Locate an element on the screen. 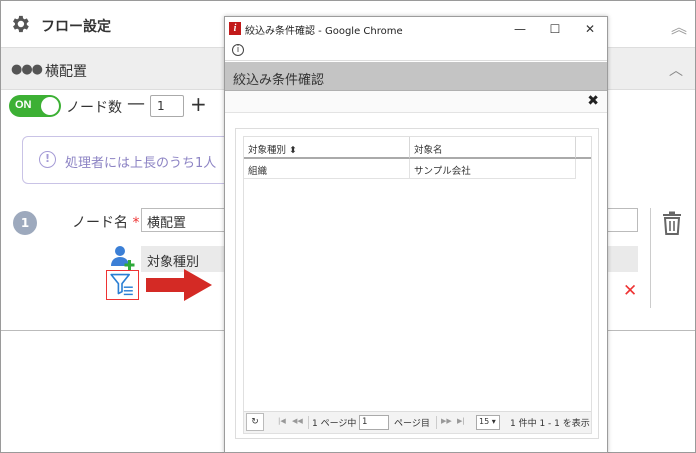 This screenshot has width=696, height=453. increment-button: + is located at coordinates (198, 104).